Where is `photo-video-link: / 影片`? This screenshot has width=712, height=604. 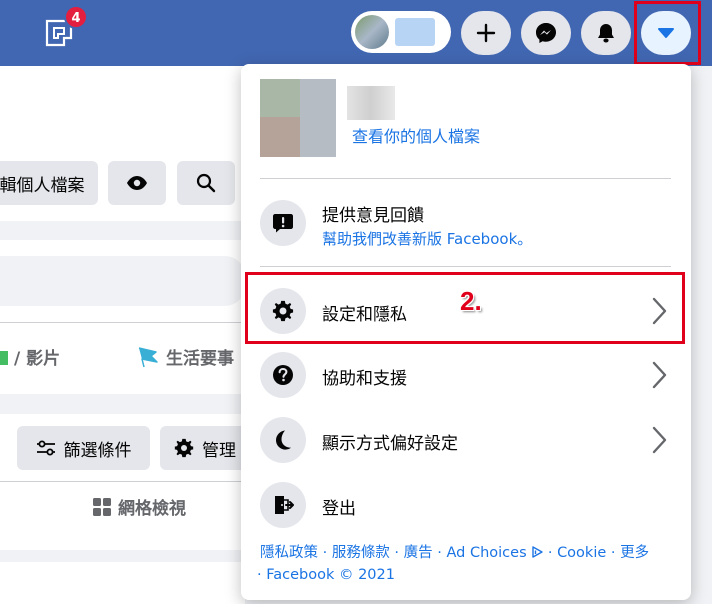
photo-video-link: / 影片 is located at coordinates (30, 356).